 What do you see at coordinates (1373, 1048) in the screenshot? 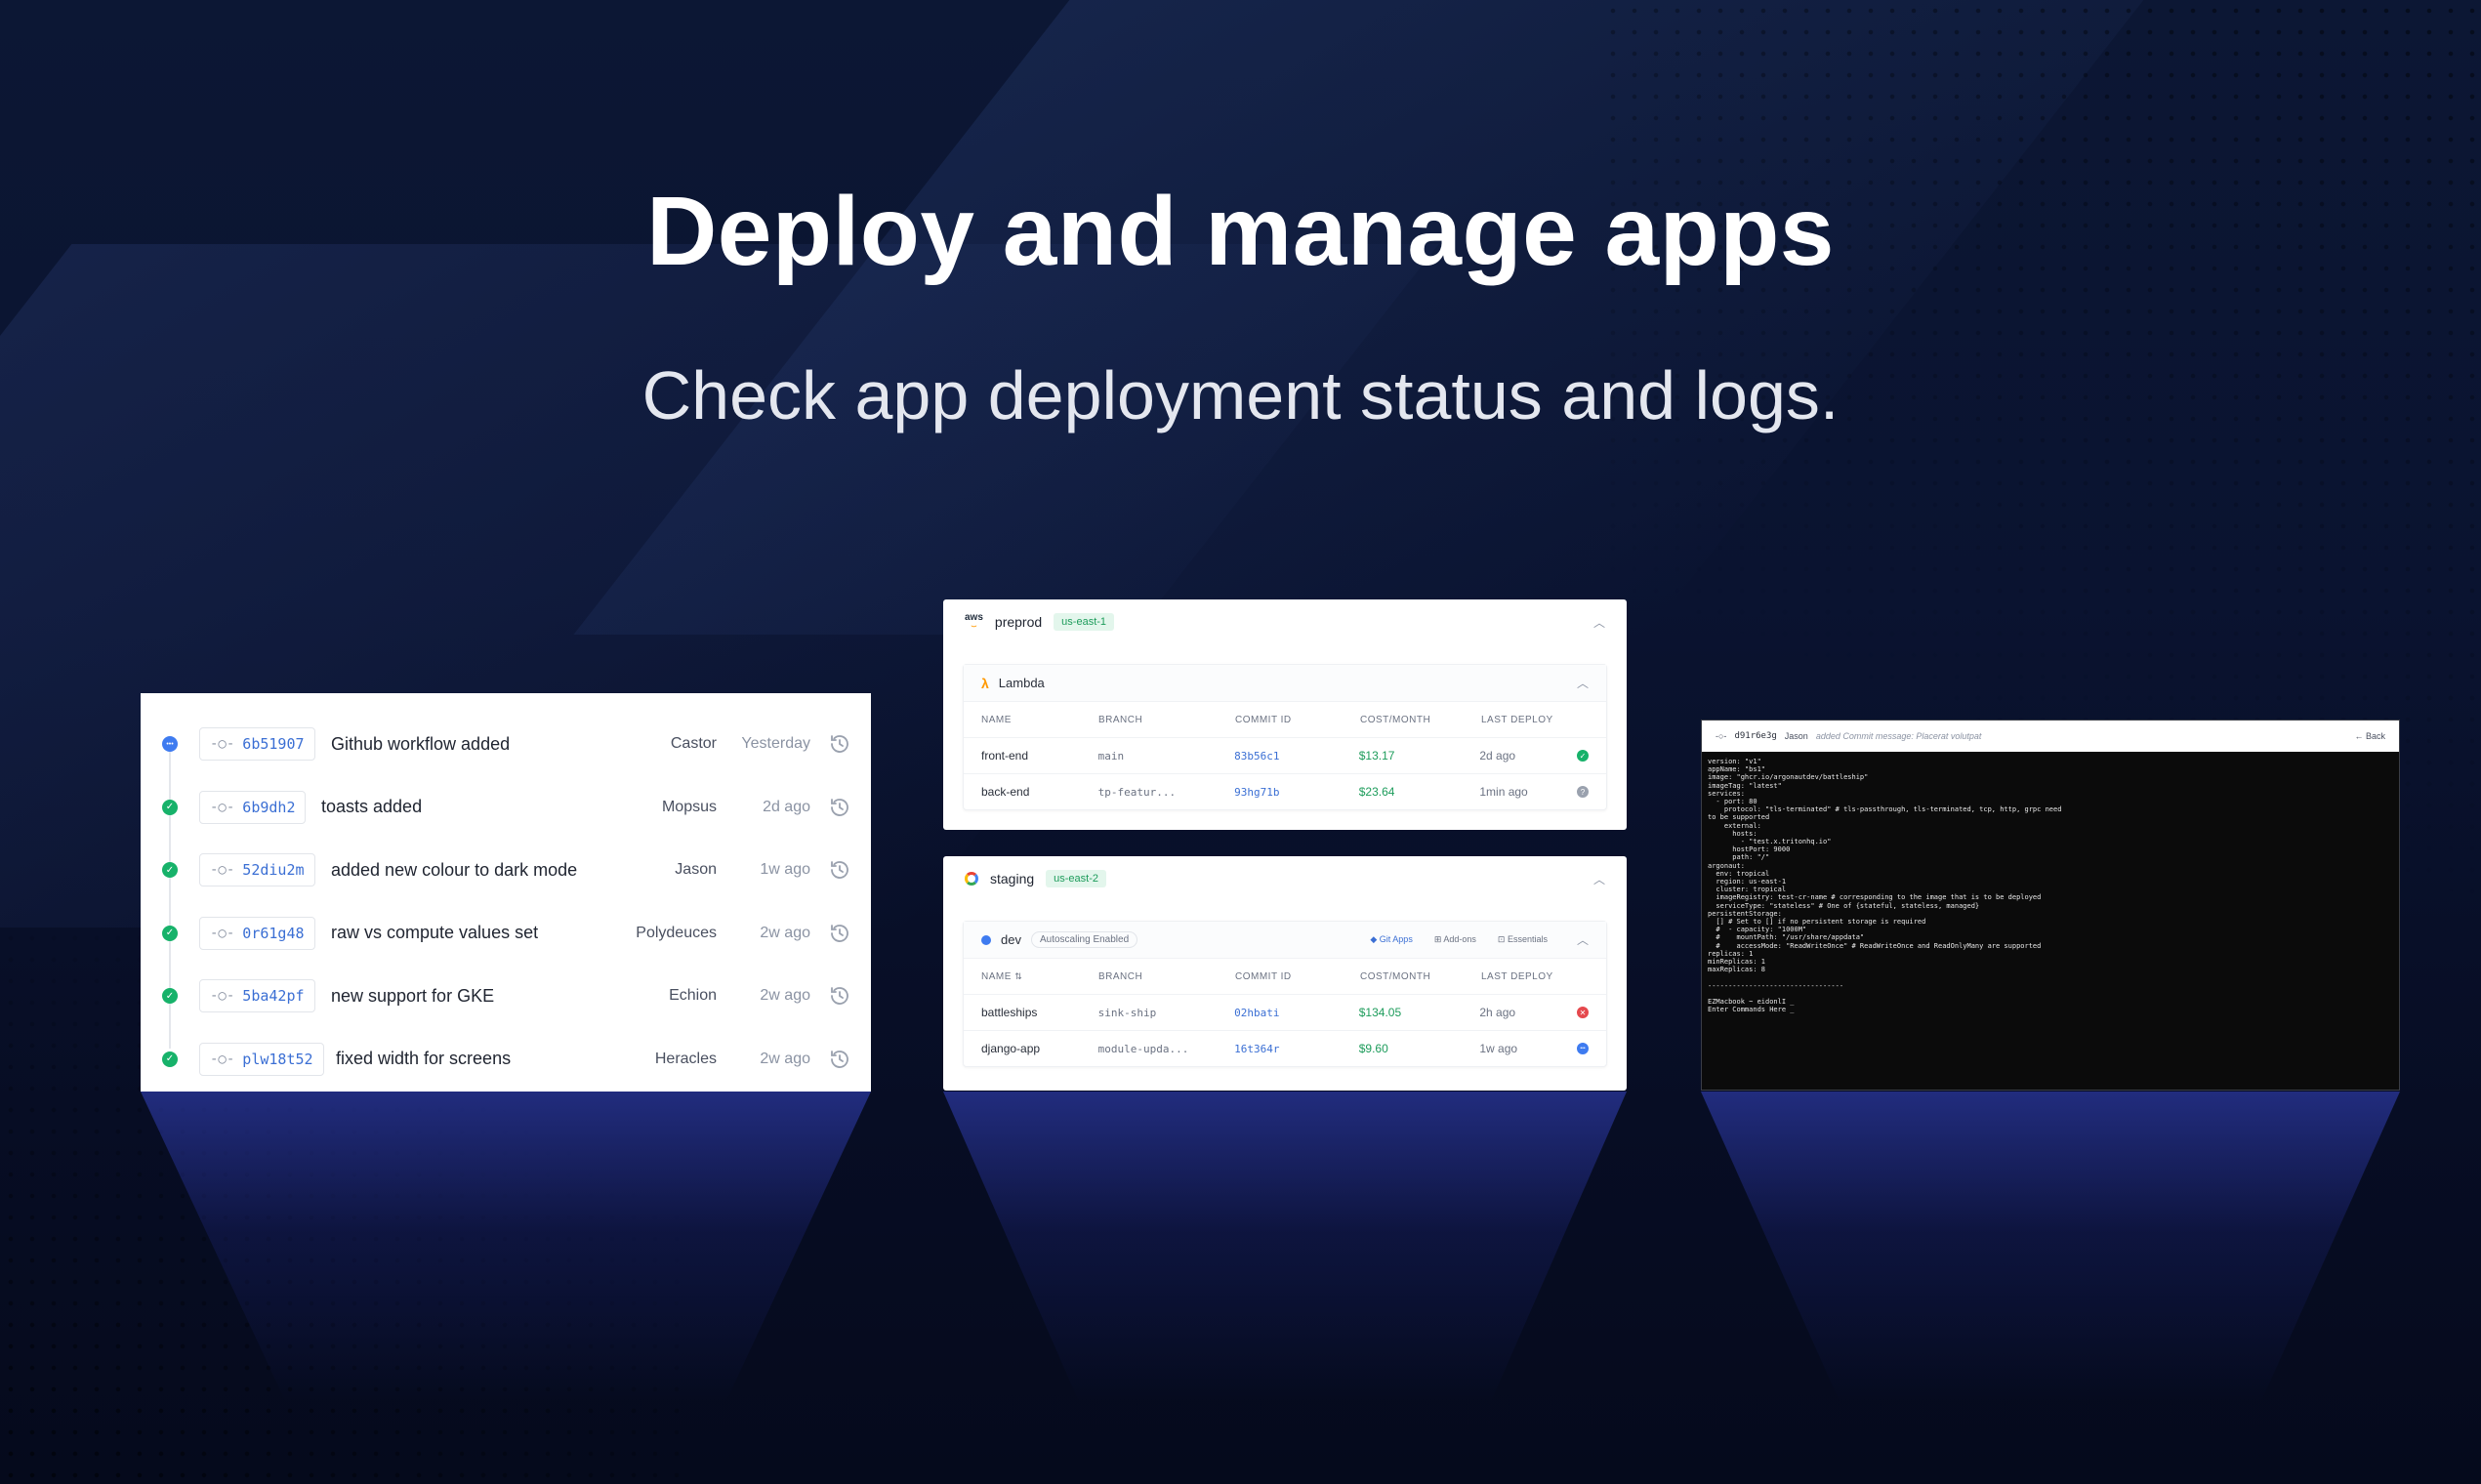
I see `app-cost: $9.60` at bounding box center [1373, 1048].